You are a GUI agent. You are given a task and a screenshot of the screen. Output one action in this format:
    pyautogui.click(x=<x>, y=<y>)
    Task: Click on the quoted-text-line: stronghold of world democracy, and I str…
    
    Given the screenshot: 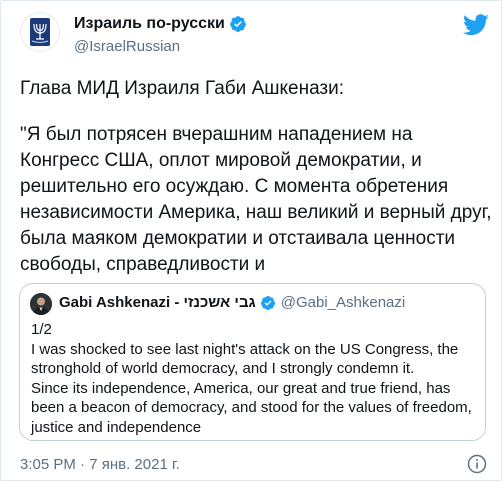 What is the action you would take?
    pyautogui.click(x=223, y=368)
    